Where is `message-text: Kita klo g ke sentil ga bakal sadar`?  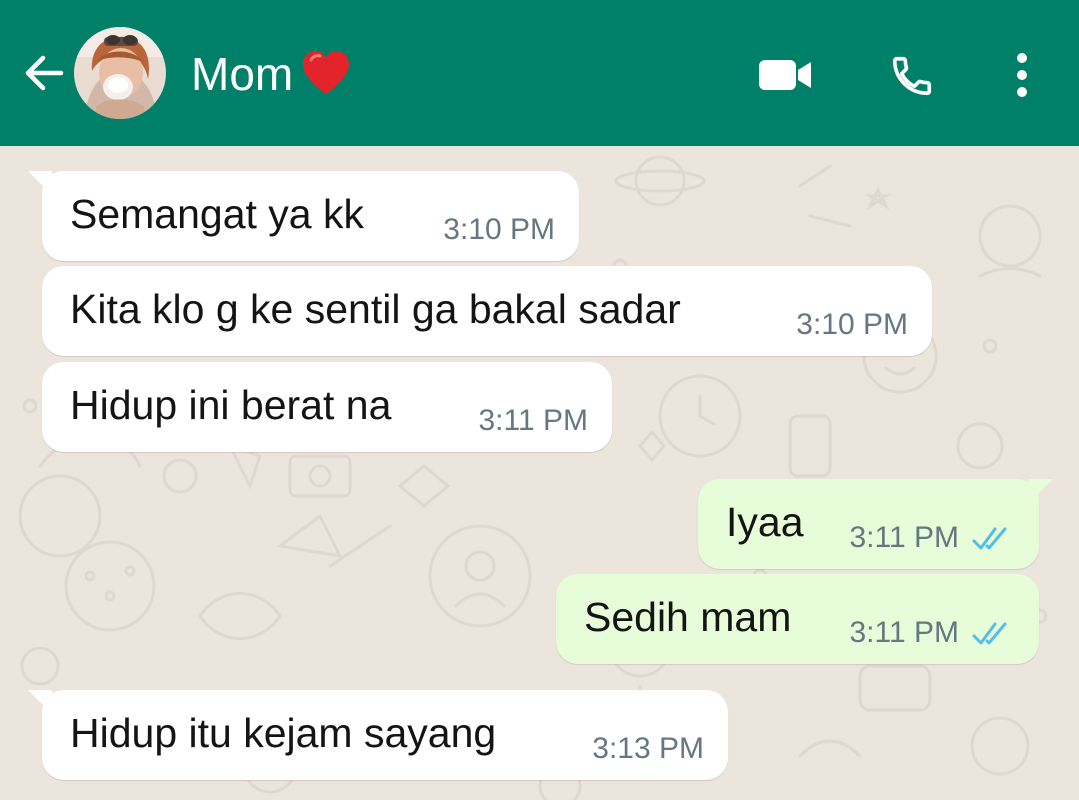 message-text: Kita klo g ke sentil ga bakal sadar is located at coordinates (375, 309).